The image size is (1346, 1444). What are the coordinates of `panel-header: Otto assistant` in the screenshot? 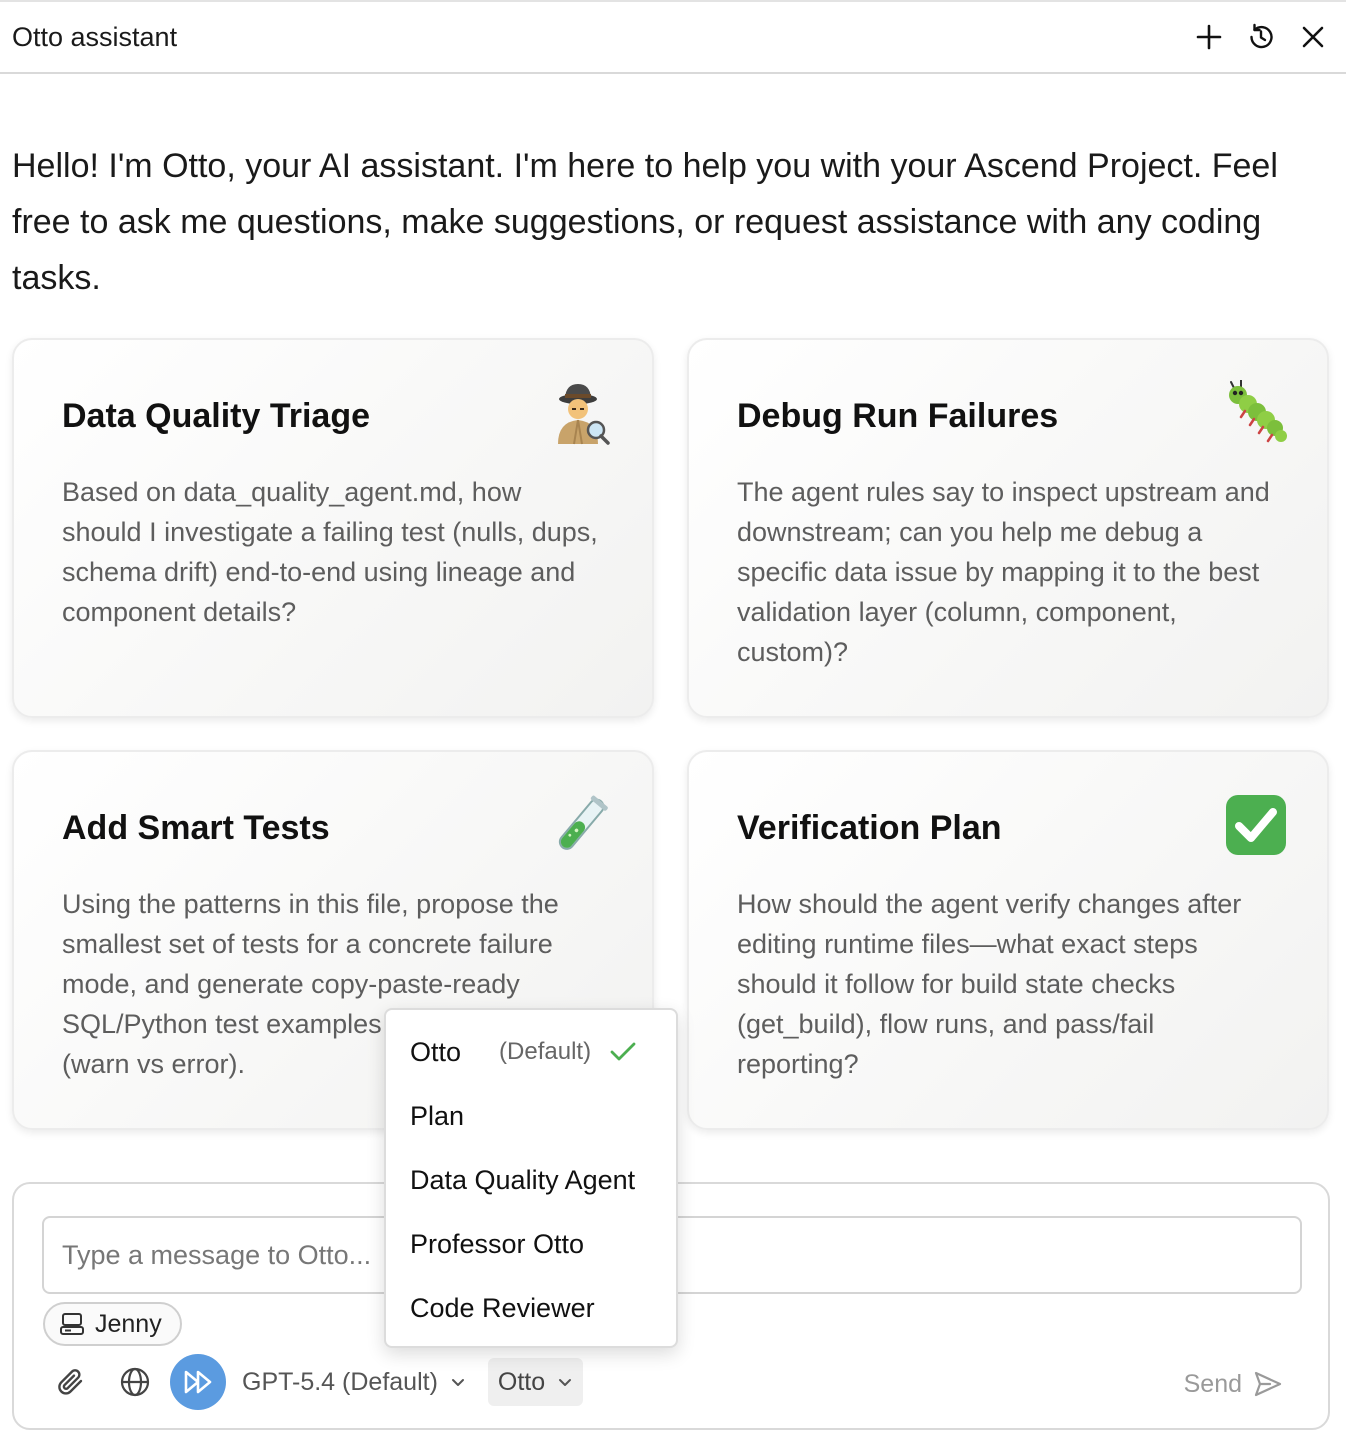 It's located at (673, 37).